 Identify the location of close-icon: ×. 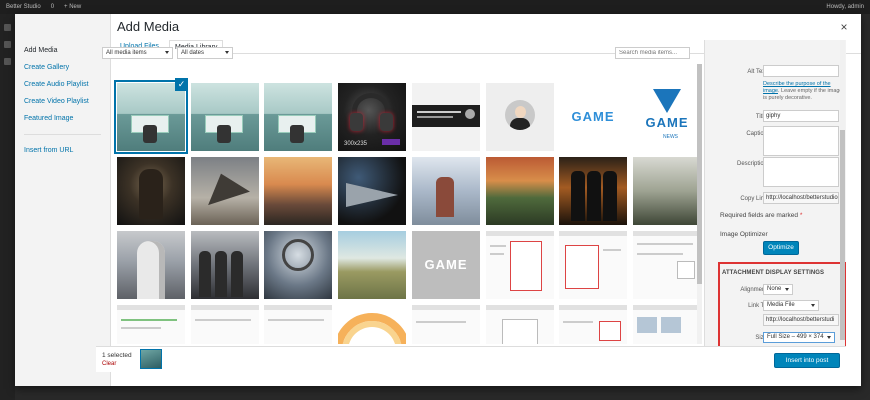
(844, 27).